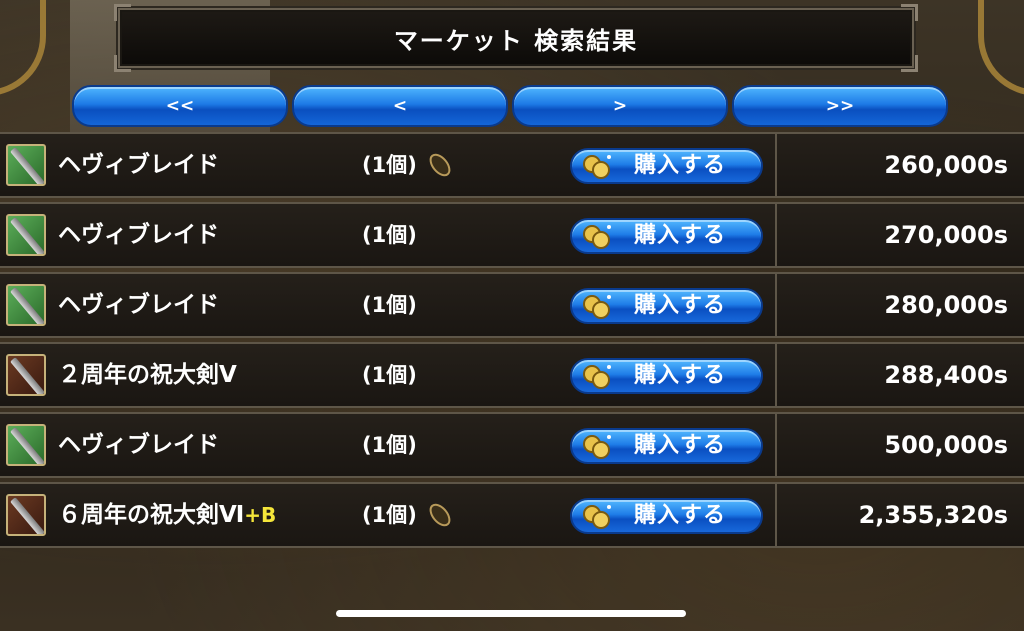 Image resolution: width=1024 pixels, height=631 pixels. Describe the element at coordinates (840, 106) in the screenshot. I see `last-page-button: >>` at that location.